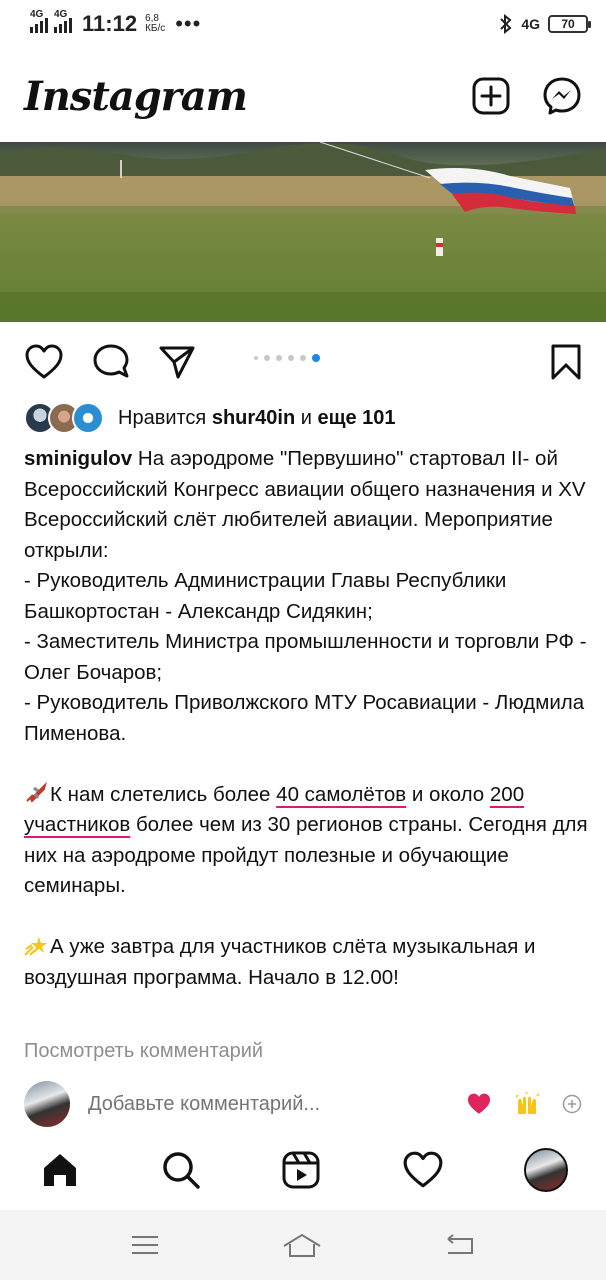 This screenshot has height=1280, width=606. I want to click on activity-heart-icon, so click(423, 1170).